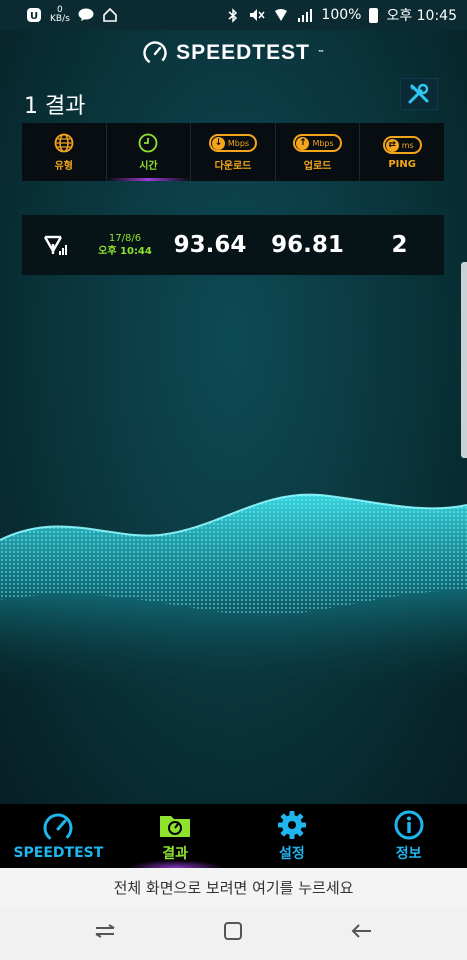  I want to click on tools-icon, so click(418, 93).